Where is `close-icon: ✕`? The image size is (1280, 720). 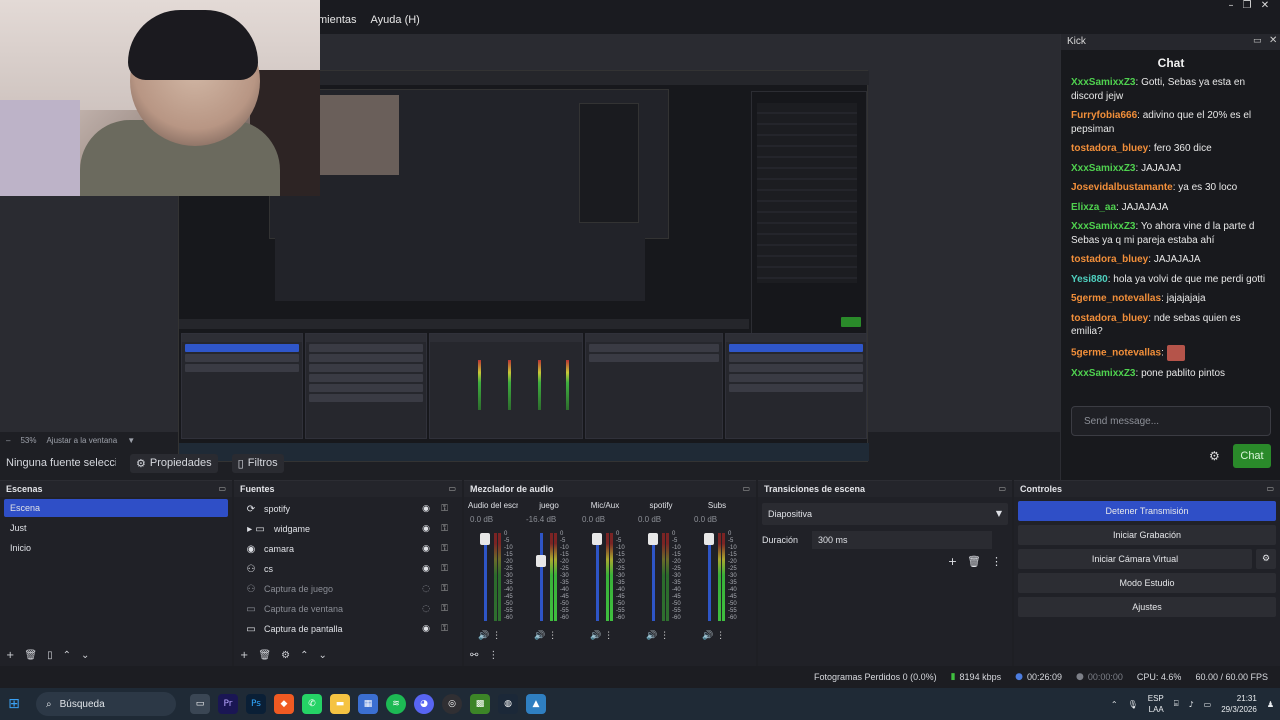 close-icon: ✕ is located at coordinates (1265, 7).